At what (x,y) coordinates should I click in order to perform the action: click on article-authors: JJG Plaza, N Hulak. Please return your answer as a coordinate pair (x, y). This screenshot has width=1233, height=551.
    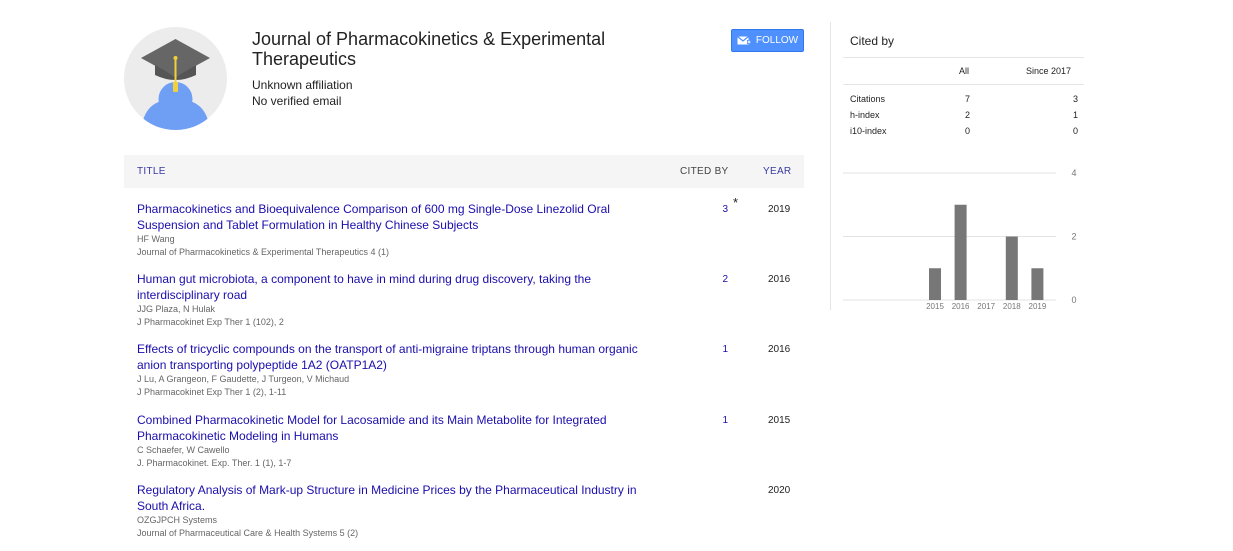
    Looking at the image, I should click on (176, 309).